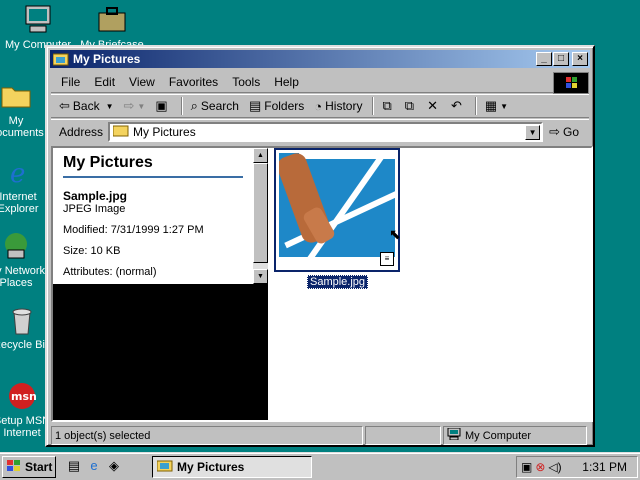 The height and width of the screenshot is (480, 640). What do you see at coordinates (604, 467) in the screenshot?
I see `clock: 1:31 PM` at bounding box center [604, 467].